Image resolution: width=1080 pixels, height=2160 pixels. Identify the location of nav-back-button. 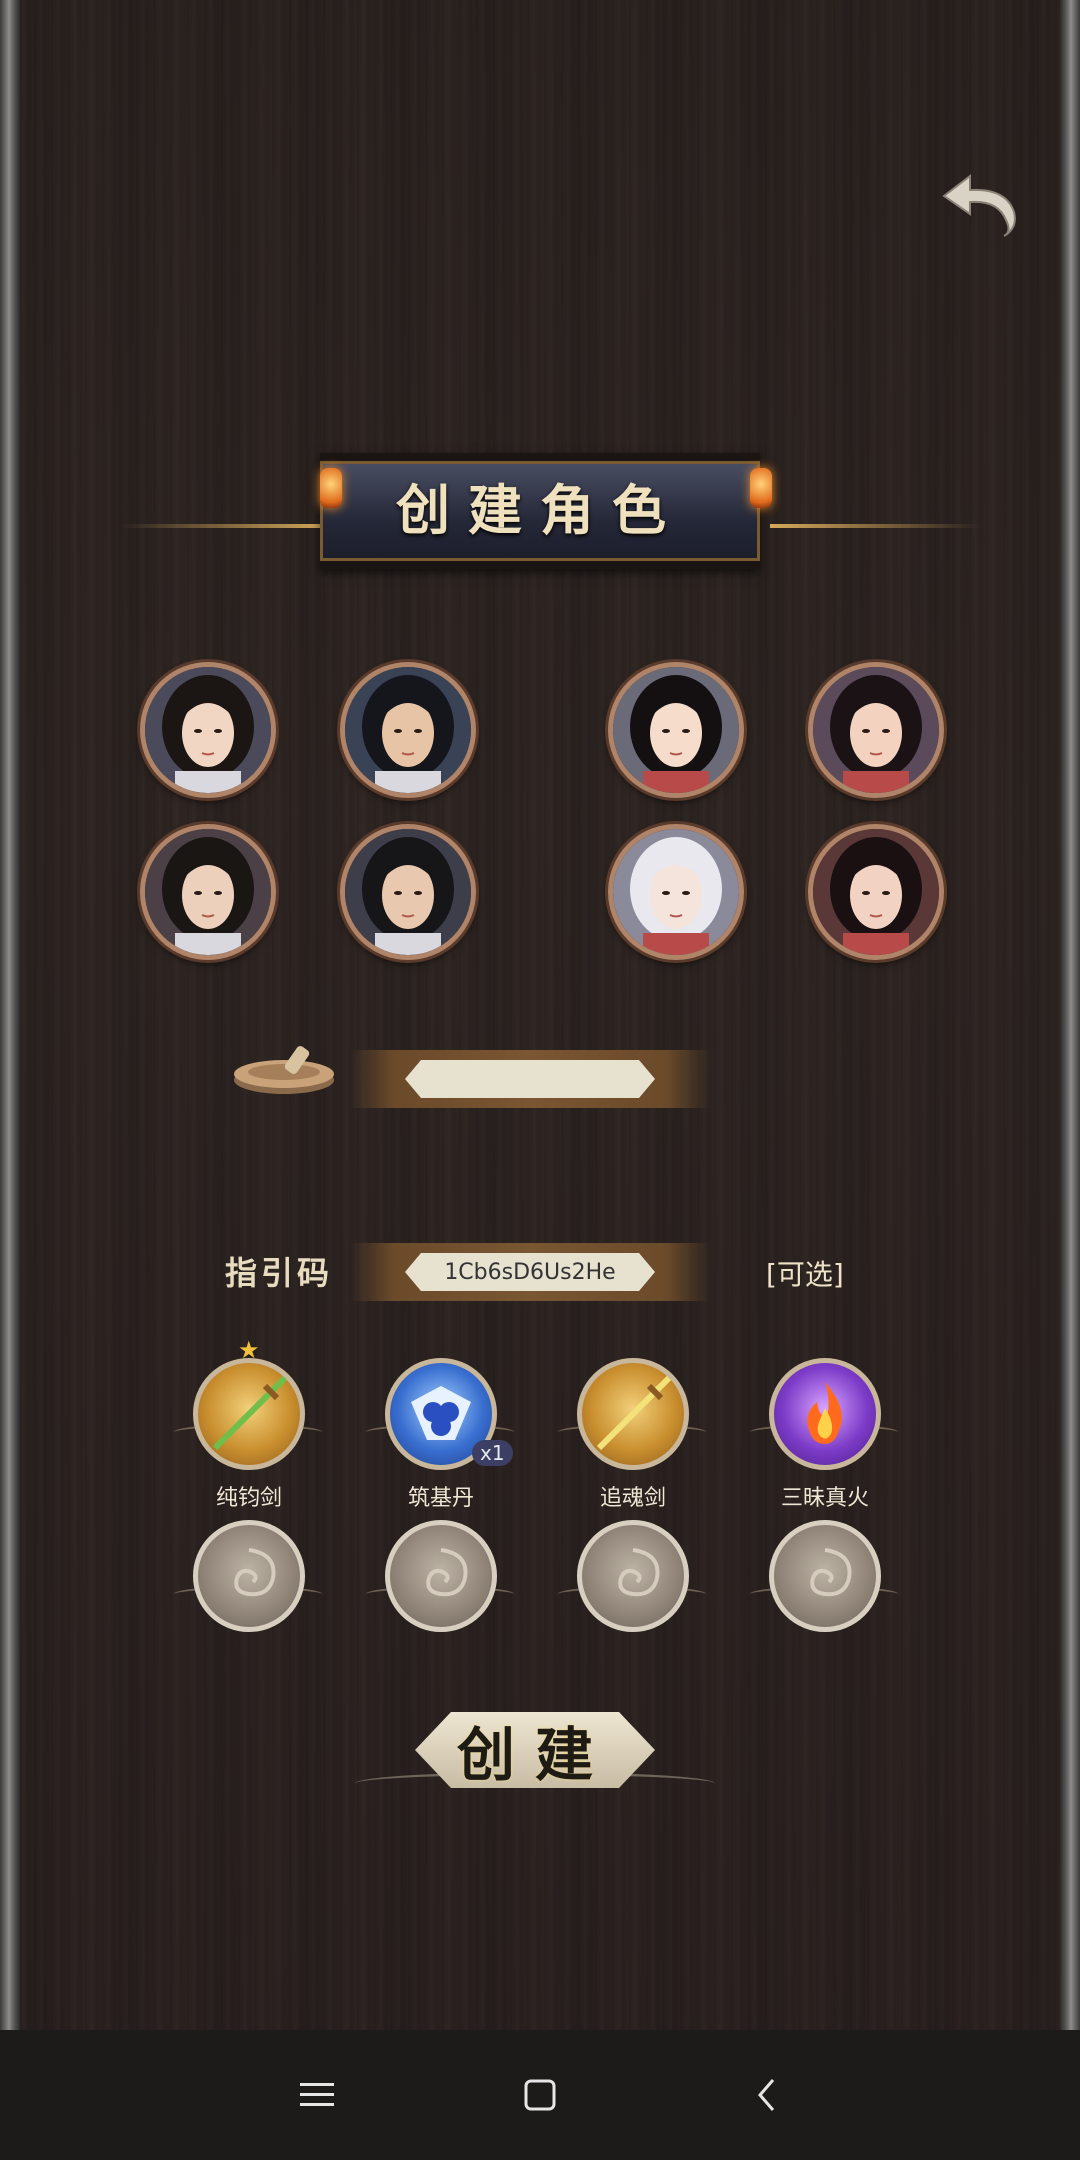
(767, 2095).